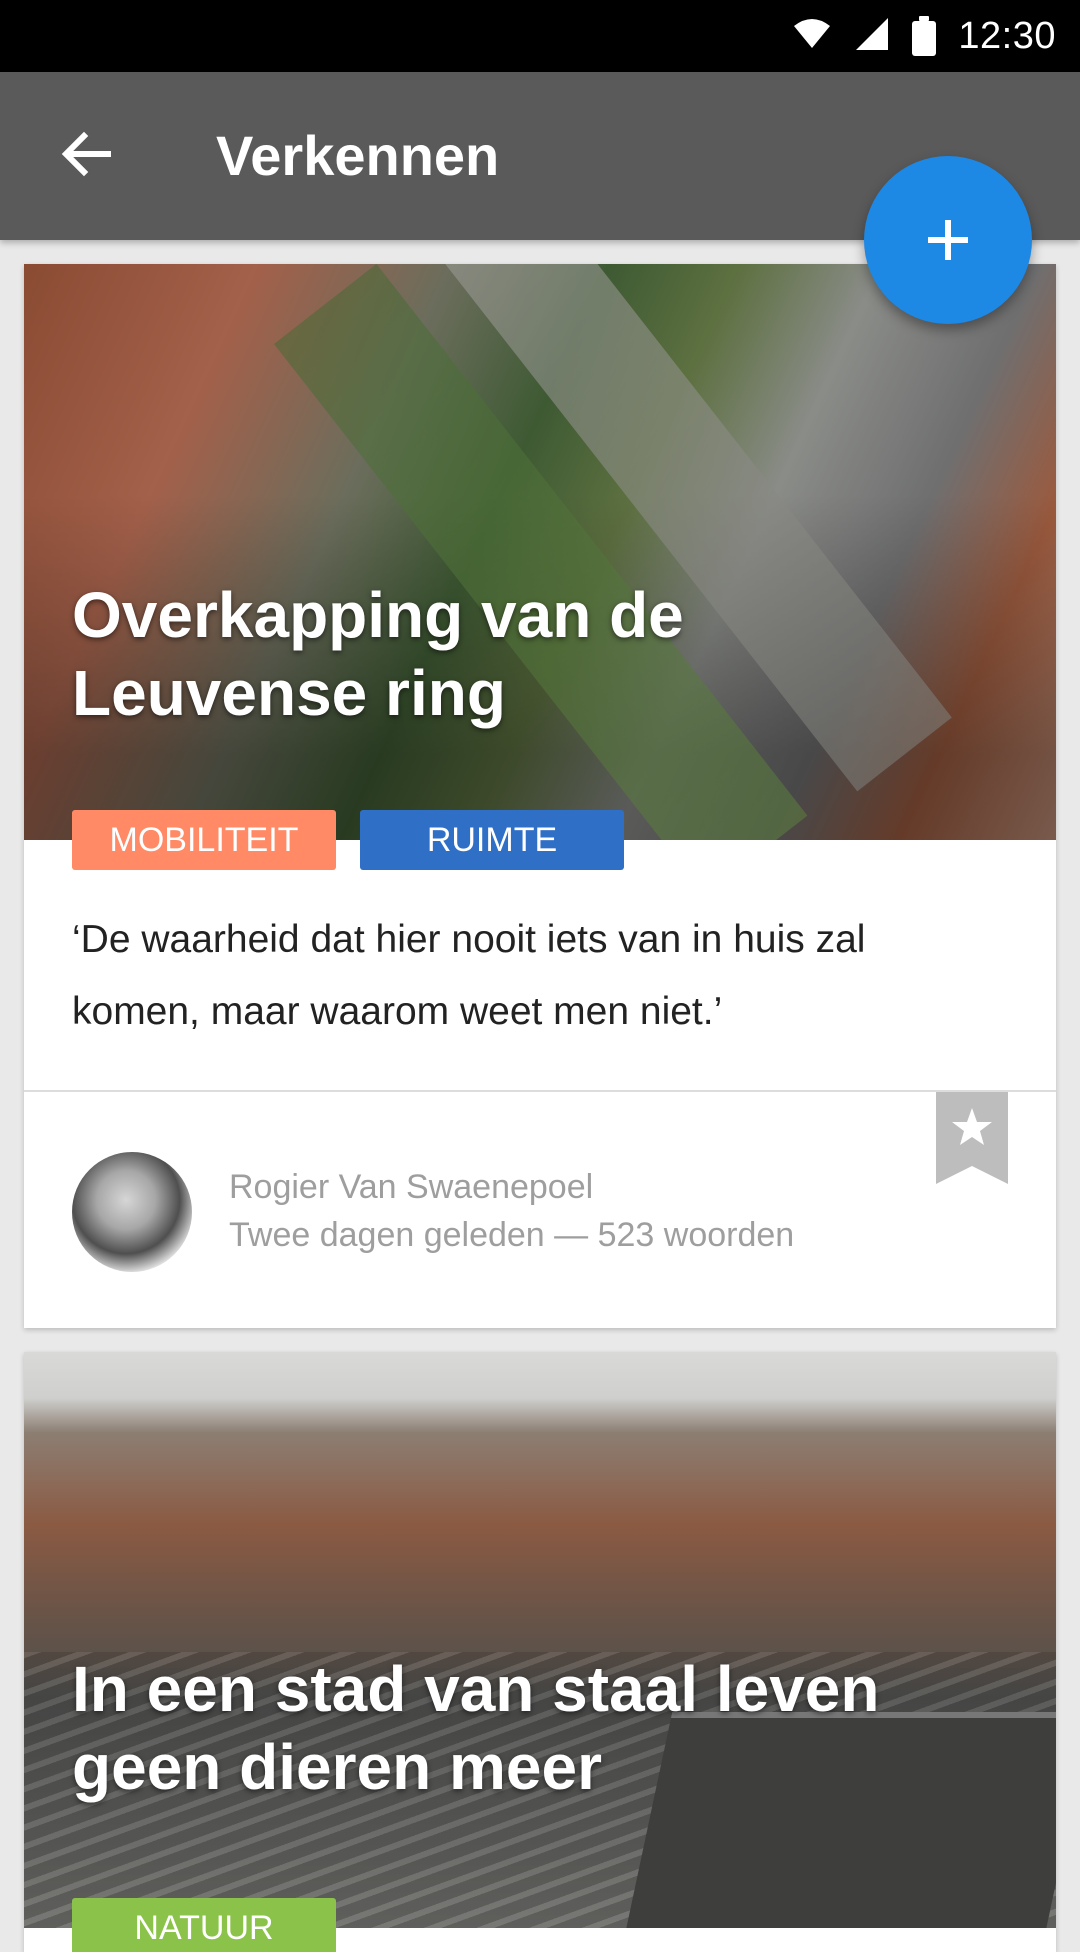 The width and height of the screenshot is (1080, 1952). What do you see at coordinates (540, 36) in the screenshot?
I see `status-bar: 12:30` at bounding box center [540, 36].